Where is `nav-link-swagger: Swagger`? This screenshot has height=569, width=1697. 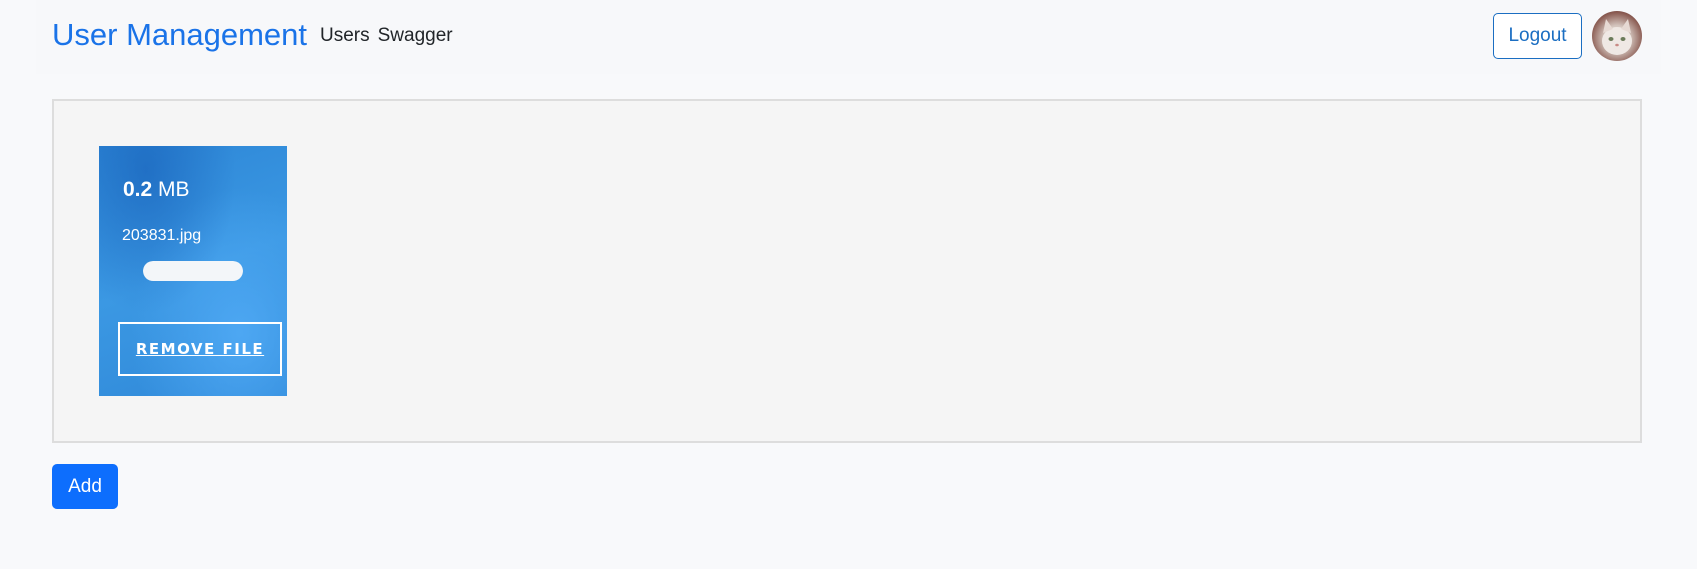
nav-link-swagger: Swagger is located at coordinates (415, 36).